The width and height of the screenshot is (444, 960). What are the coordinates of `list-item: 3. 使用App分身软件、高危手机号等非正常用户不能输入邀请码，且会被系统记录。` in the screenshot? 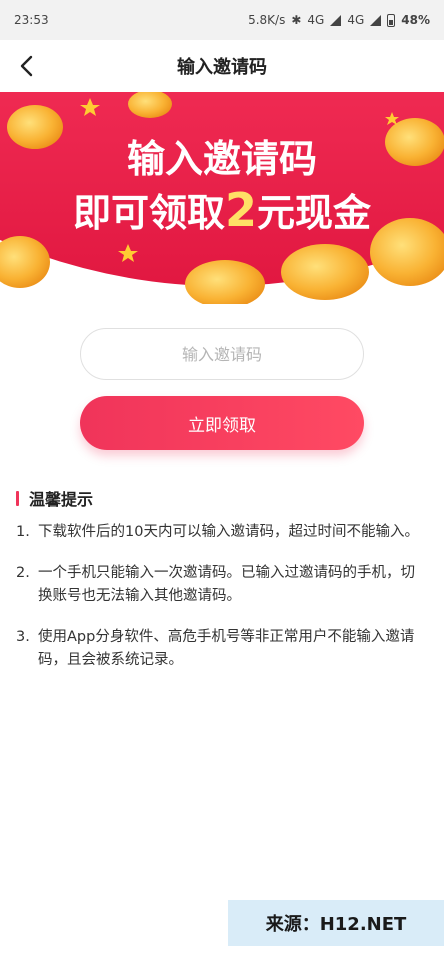 It's located at (226, 649).